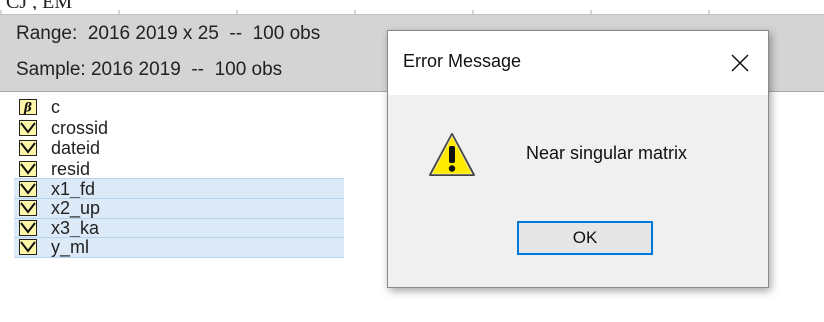 This screenshot has width=824, height=322. Describe the element at coordinates (412, 7) in the screenshot. I see `window-title-strip: CJ , EM` at that location.